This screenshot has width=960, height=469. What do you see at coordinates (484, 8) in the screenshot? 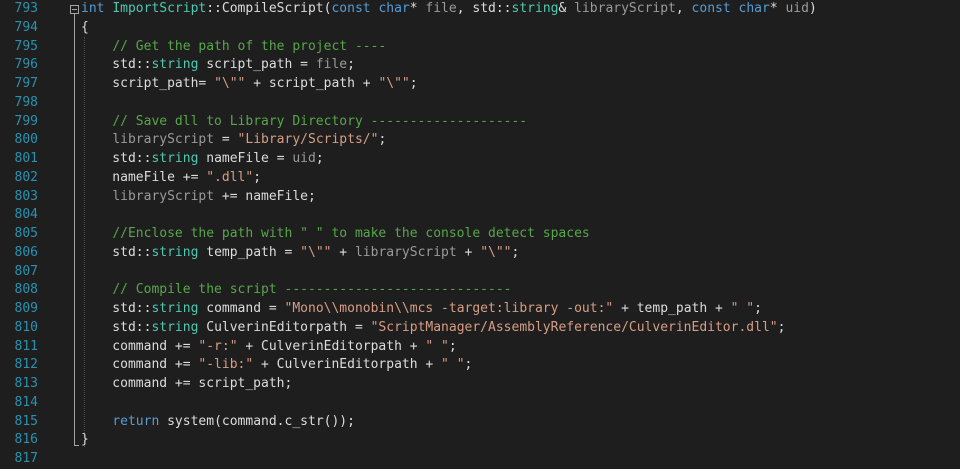
I see `code-token: , std::` at bounding box center [484, 8].